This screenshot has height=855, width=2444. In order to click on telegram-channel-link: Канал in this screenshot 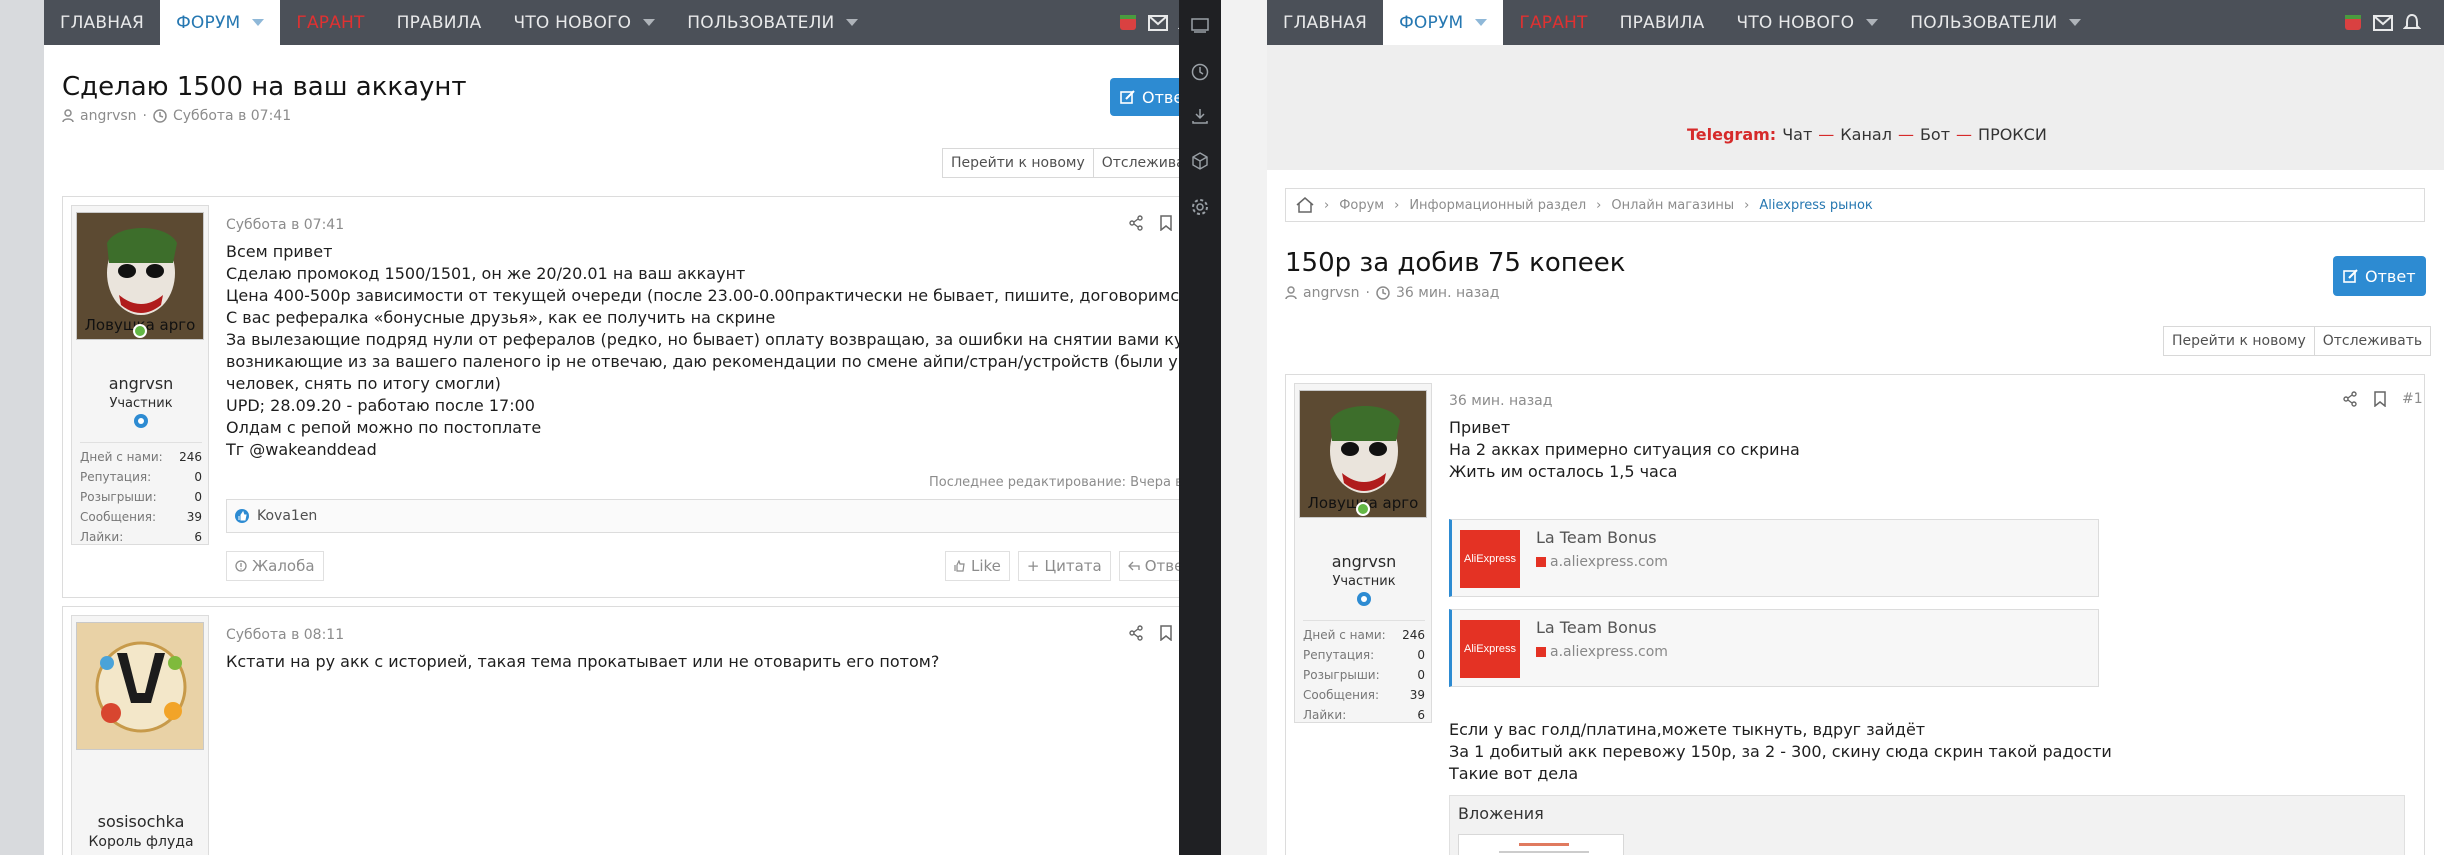, I will do `click(1866, 134)`.